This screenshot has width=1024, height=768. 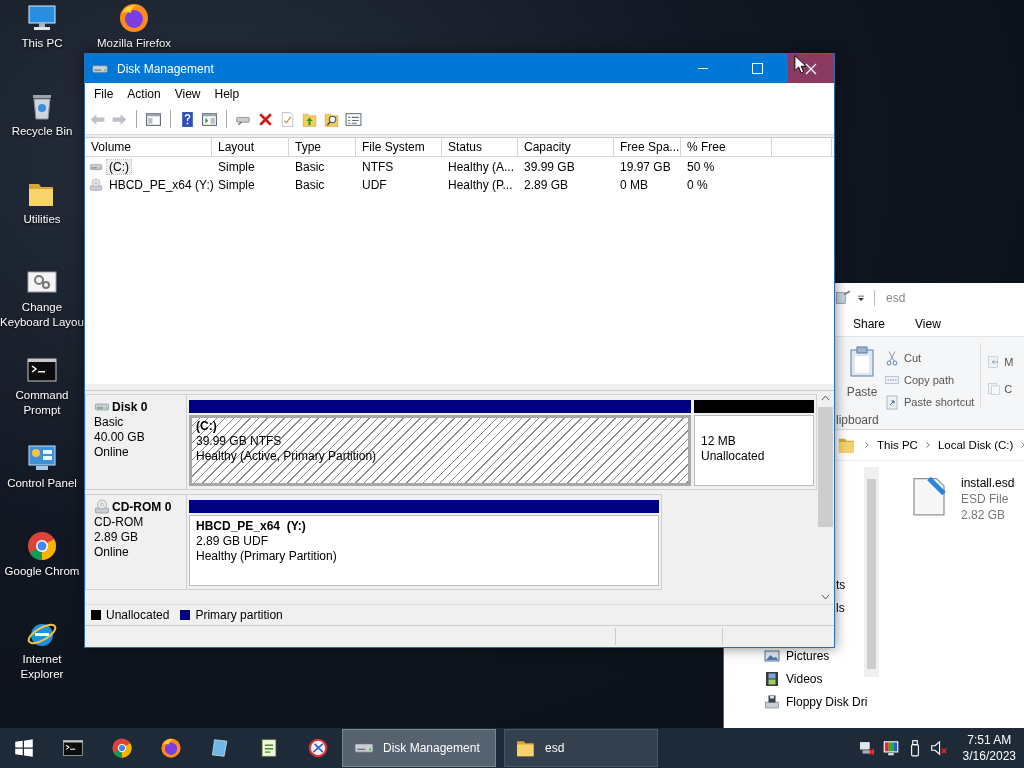 I want to click on partition-size: 39.99 GB NTFS, so click(x=239, y=441).